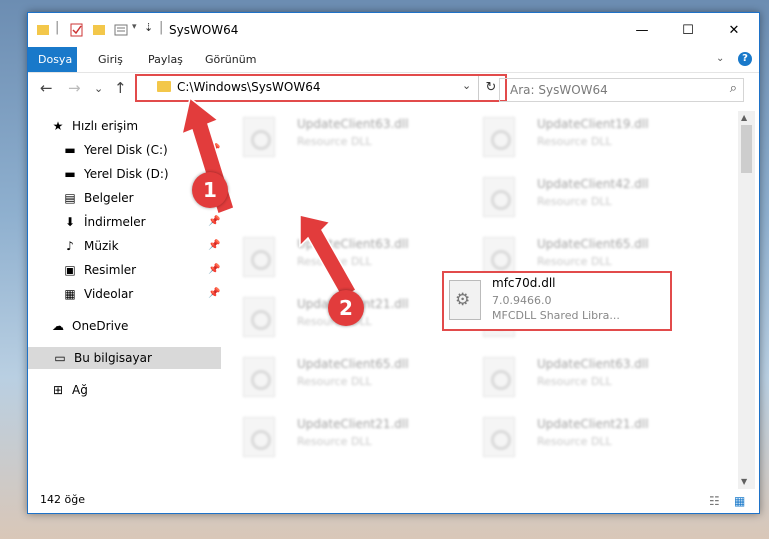 Image resolution: width=769 pixels, height=539 pixels. I want to click on sidebar-item-label: Müzik, so click(101, 246).